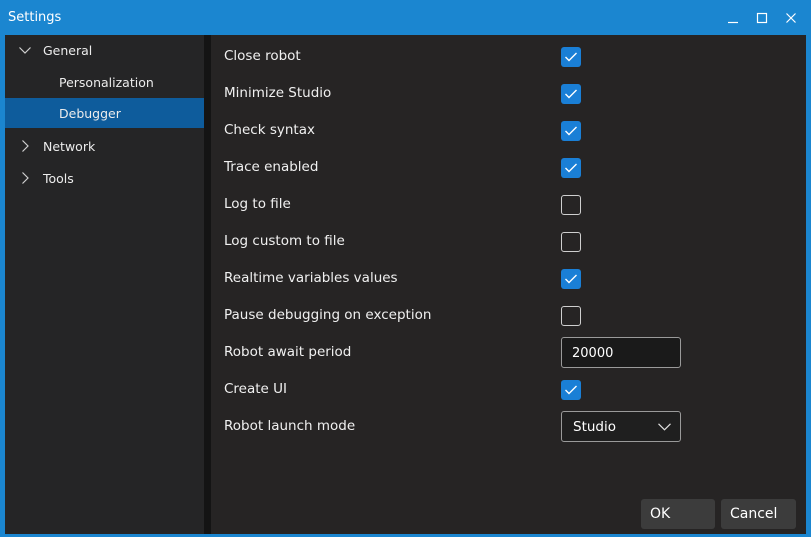 The image size is (811, 537). Describe the element at coordinates (257, 204) in the screenshot. I see `log-to-file-label: Log to file` at that location.